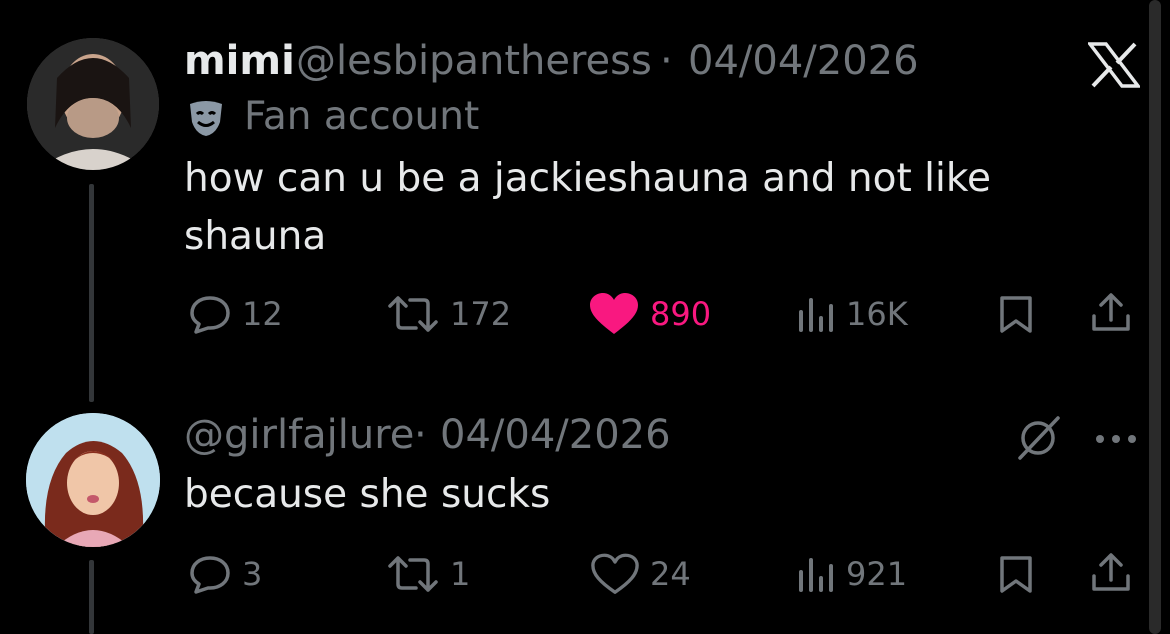 The width and height of the screenshot is (1170, 634). Describe the element at coordinates (1155, 317) in the screenshot. I see `scrollbar` at that location.